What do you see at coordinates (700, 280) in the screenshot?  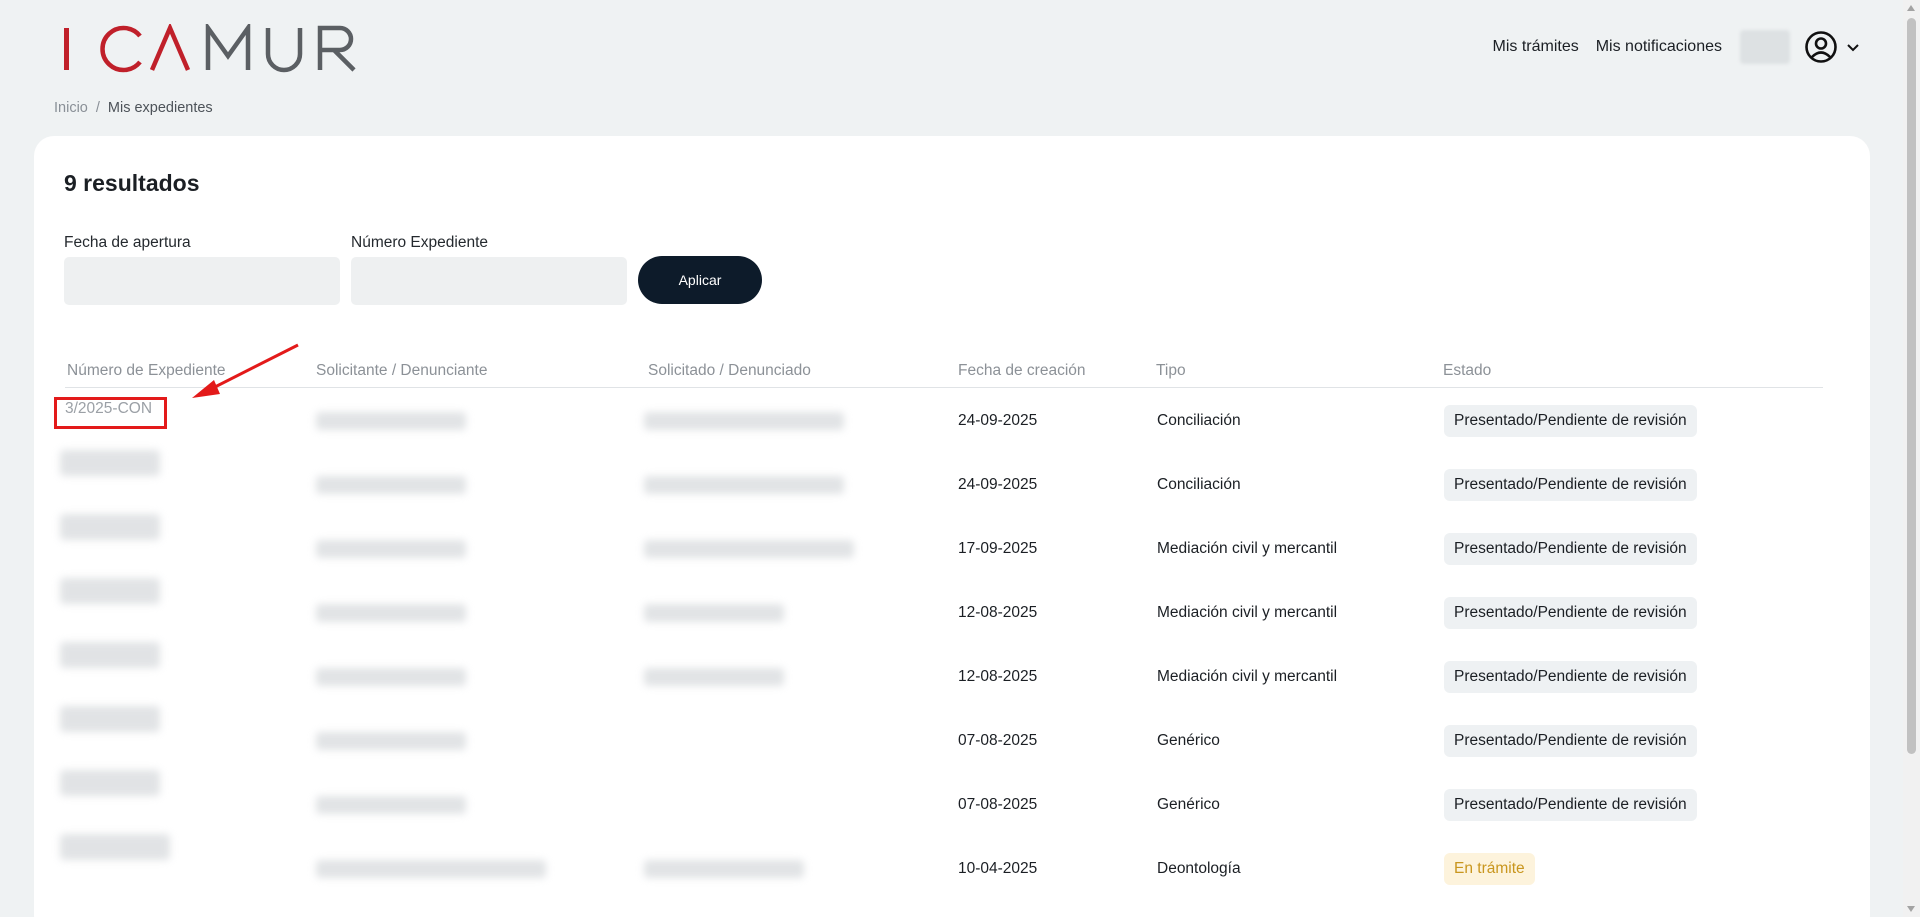 I see `apply-button: Aplicar` at bounding box center [700, 280].